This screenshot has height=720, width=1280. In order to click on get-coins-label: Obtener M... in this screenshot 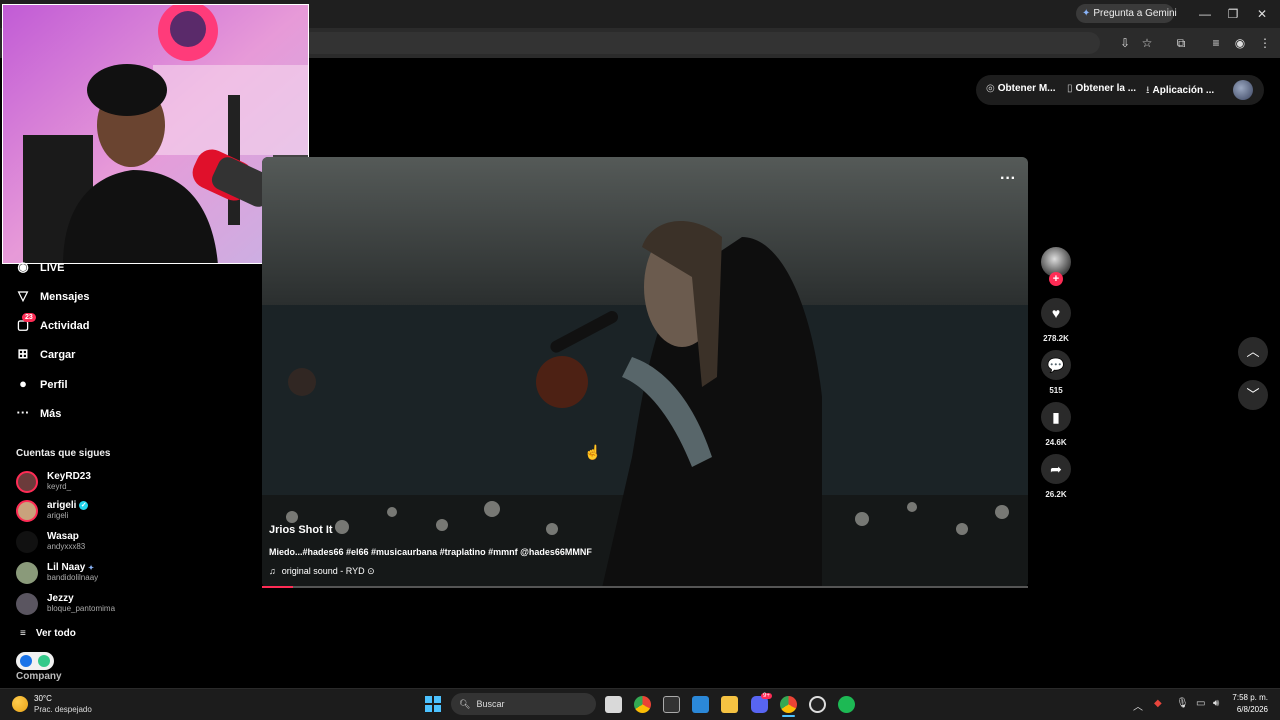, I will do `click(1026, 88)`.